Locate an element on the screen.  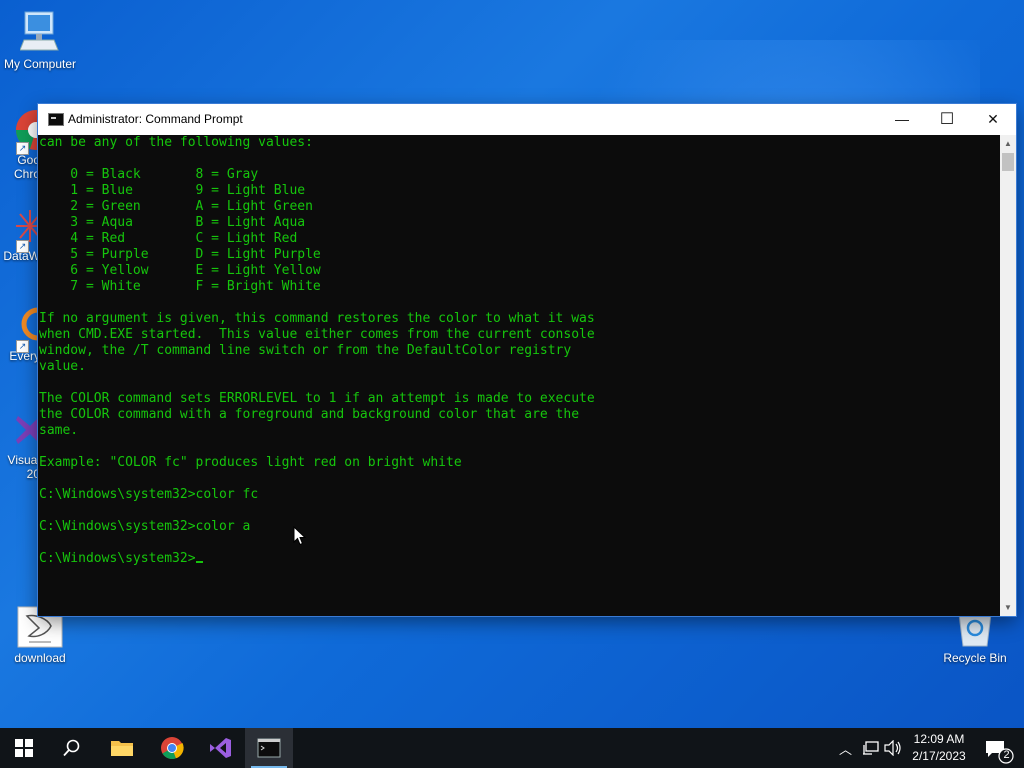
console-line: 7 = White F = Bright White is located at coordinates (195, 286).